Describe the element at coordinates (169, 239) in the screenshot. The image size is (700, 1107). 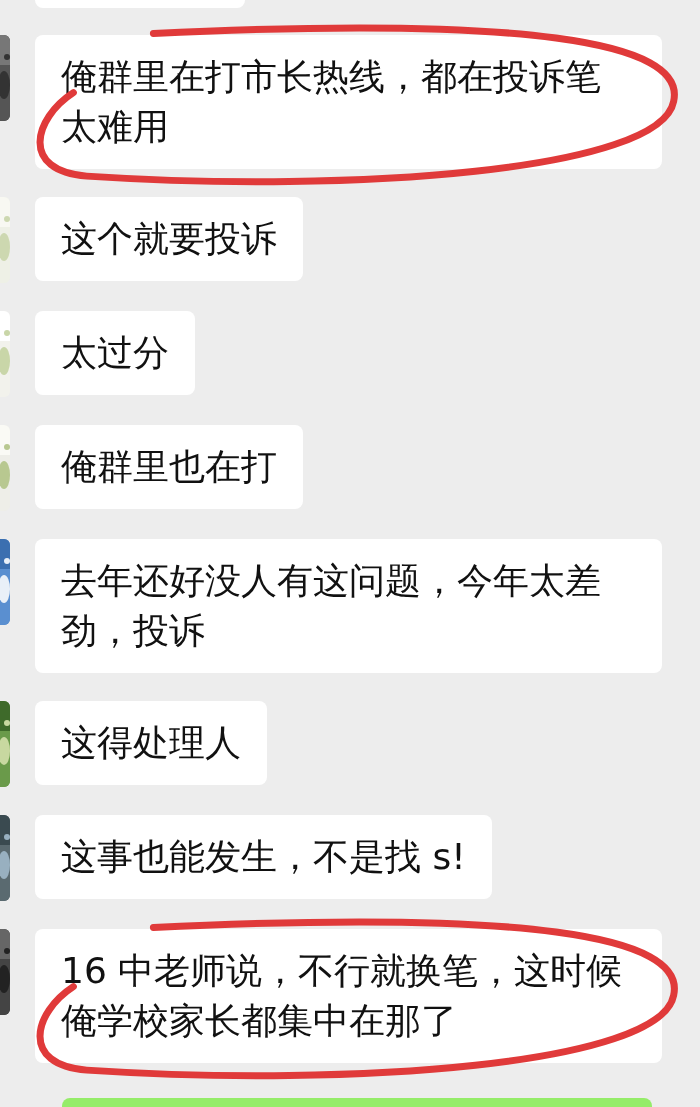
I see `message-bubble: 这个就要投诉` at that location.